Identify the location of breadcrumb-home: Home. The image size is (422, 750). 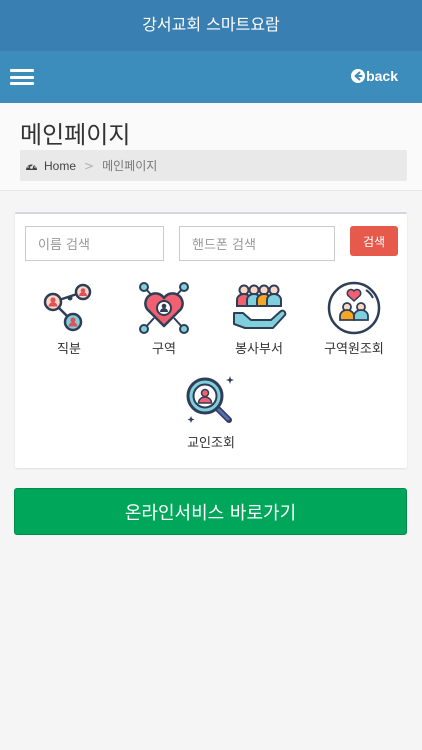
(50, 166).